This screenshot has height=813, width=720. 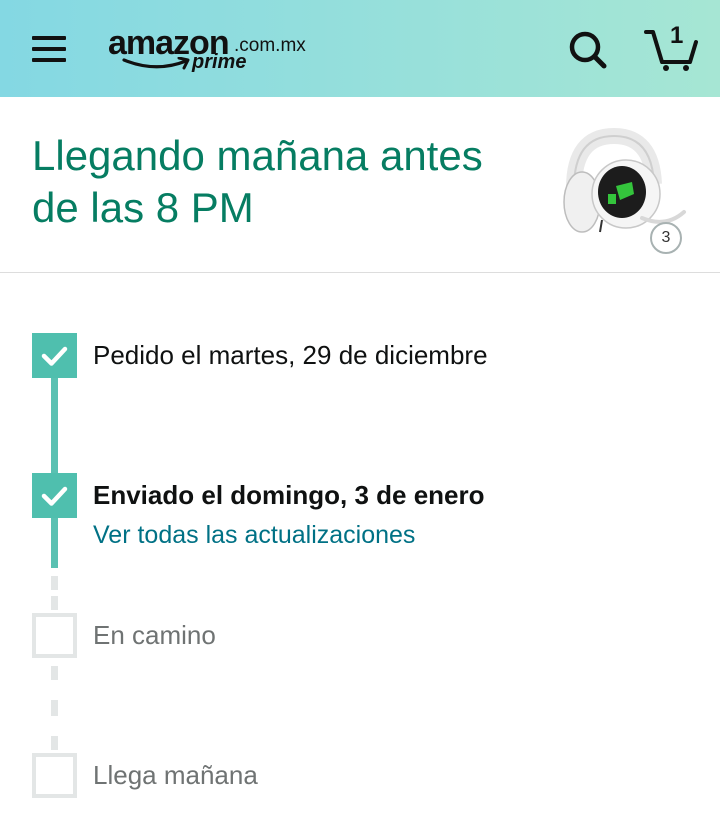 What do you see at coordinates (290, 355) in the screenshot?
I see `step-ordered-label: Pedido el martes, 29 de diciembre` at bounding box center [290, 355].